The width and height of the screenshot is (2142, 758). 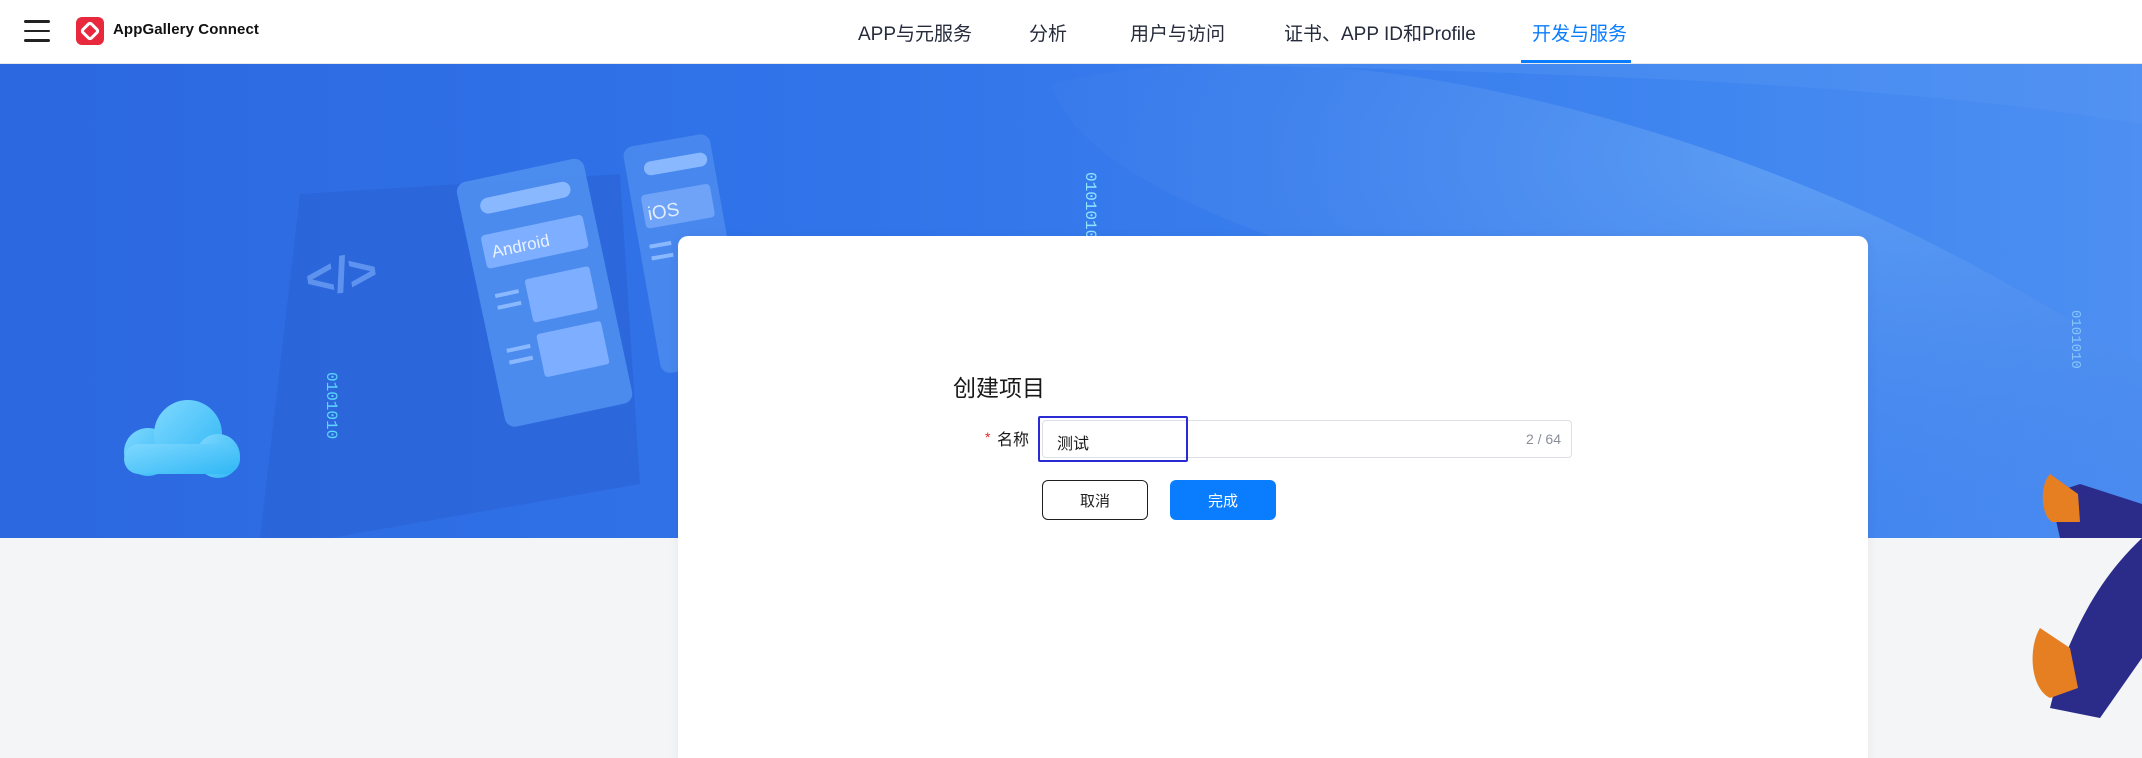 What do you see at coordinates (37, 31) in the screenshot?
I see `hamburger-menu-icon` at bounding box center [37, 31].